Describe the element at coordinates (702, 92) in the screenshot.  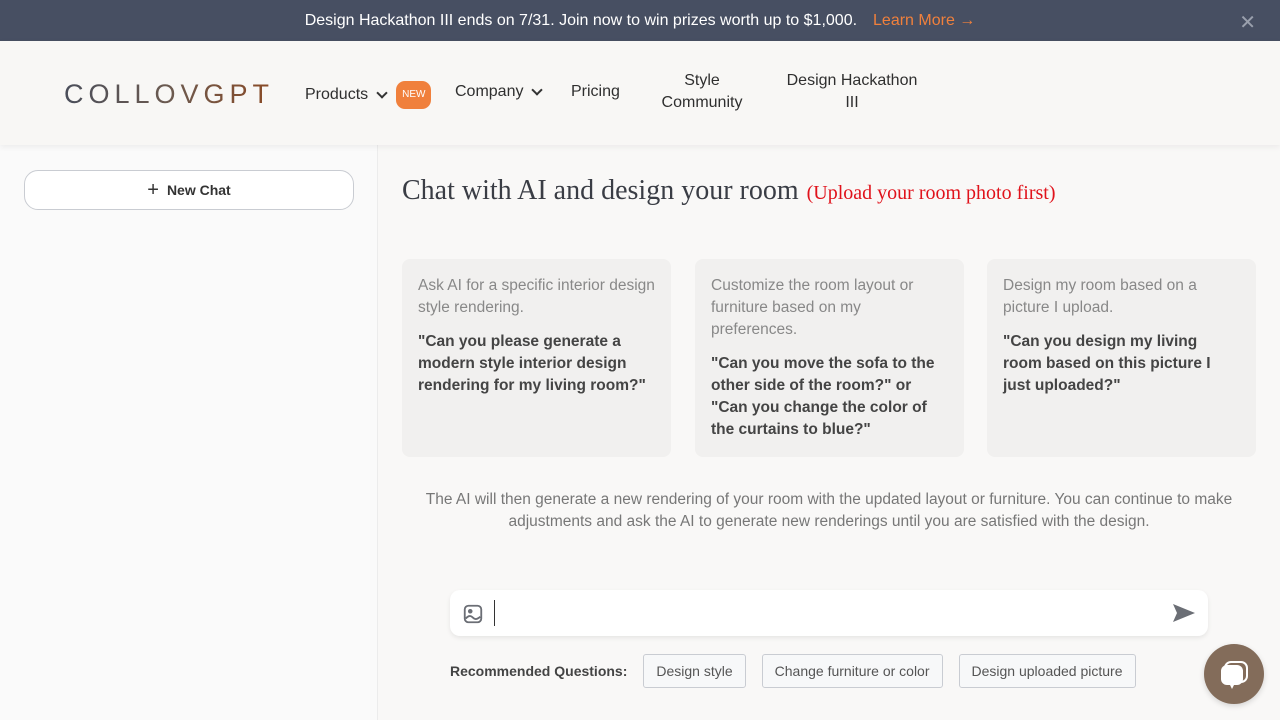
I see `nav-style-community: Style Community` at that location.